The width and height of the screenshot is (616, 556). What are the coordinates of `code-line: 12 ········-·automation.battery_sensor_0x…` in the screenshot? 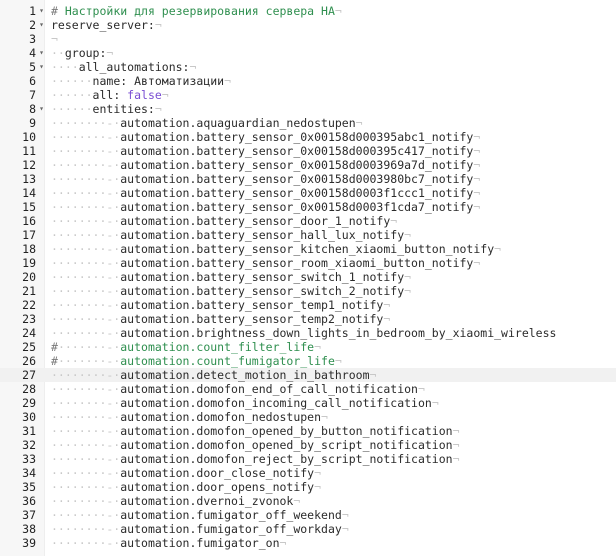 It's located at (308, 165).